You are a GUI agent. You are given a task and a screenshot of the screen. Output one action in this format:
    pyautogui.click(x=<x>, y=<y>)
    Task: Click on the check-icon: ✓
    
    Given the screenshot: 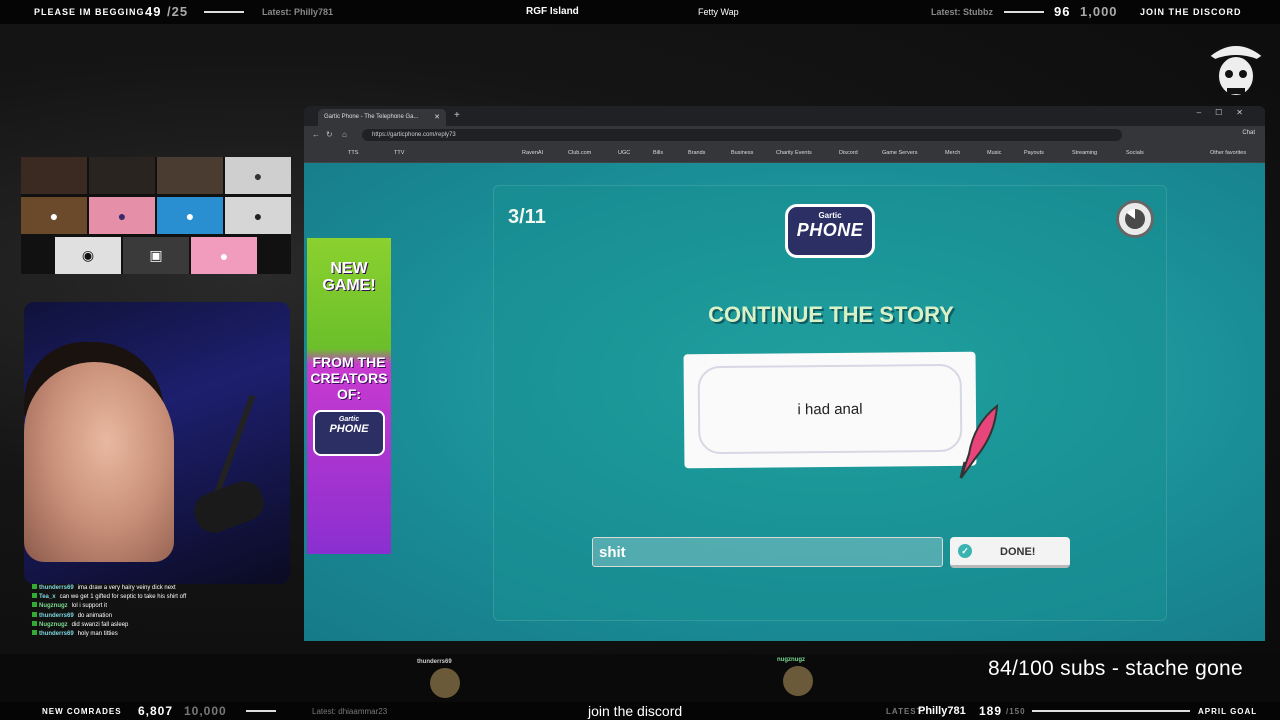 What is the action you would take?
    pyautogui.click(x=965, y=551)
    